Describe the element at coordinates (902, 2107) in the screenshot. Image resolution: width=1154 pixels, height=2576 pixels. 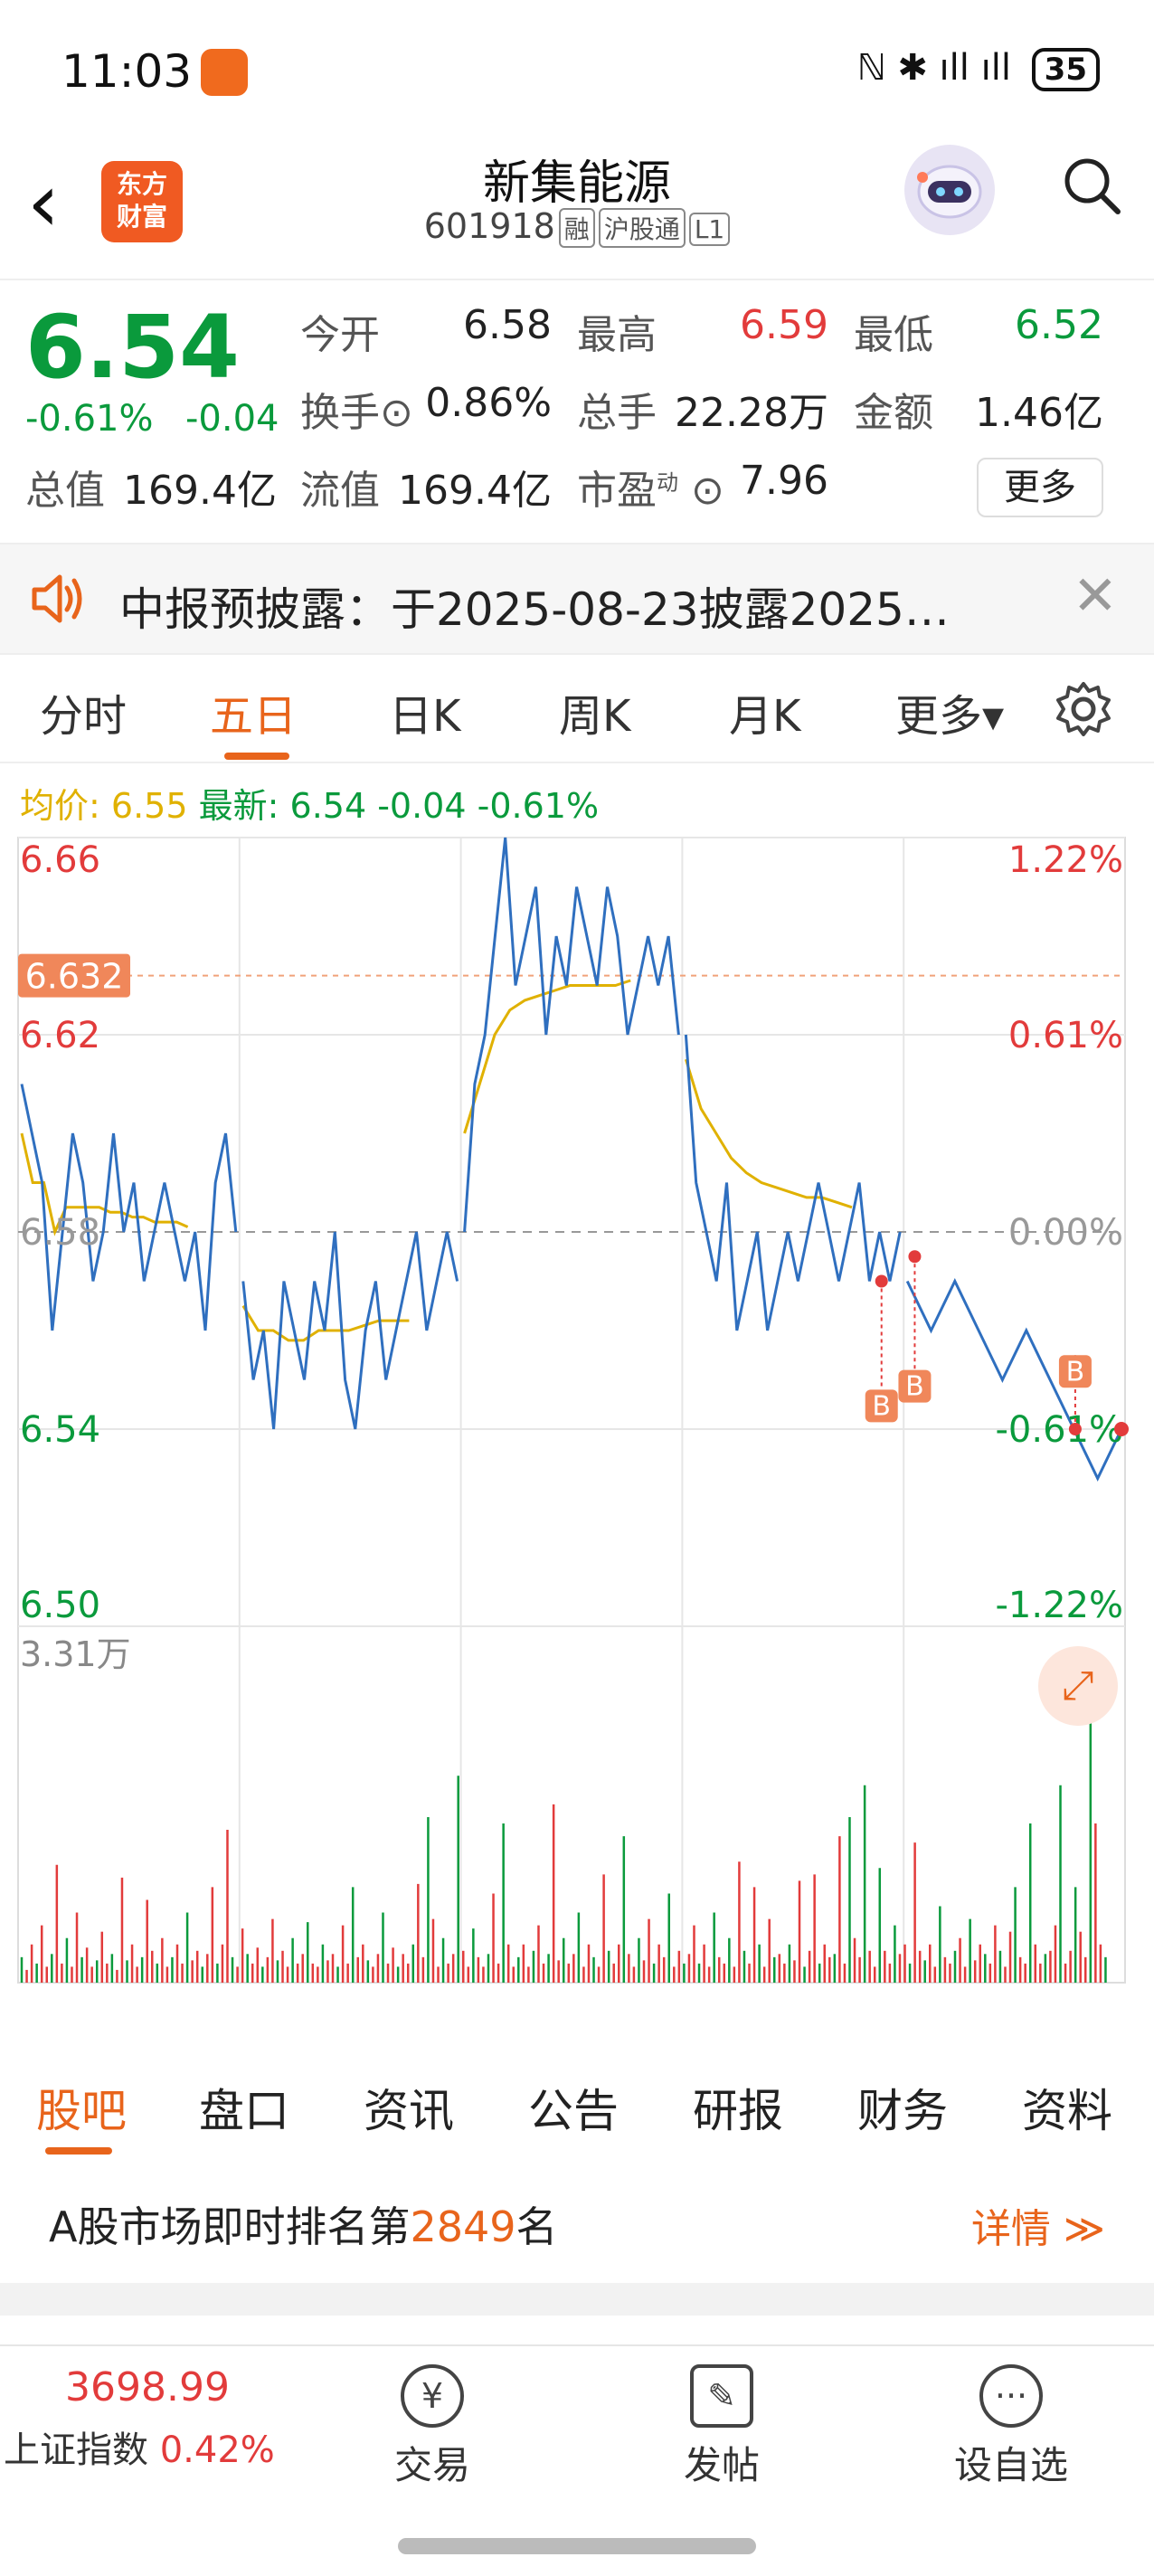
I see `tab-financials: 财务` at that location.